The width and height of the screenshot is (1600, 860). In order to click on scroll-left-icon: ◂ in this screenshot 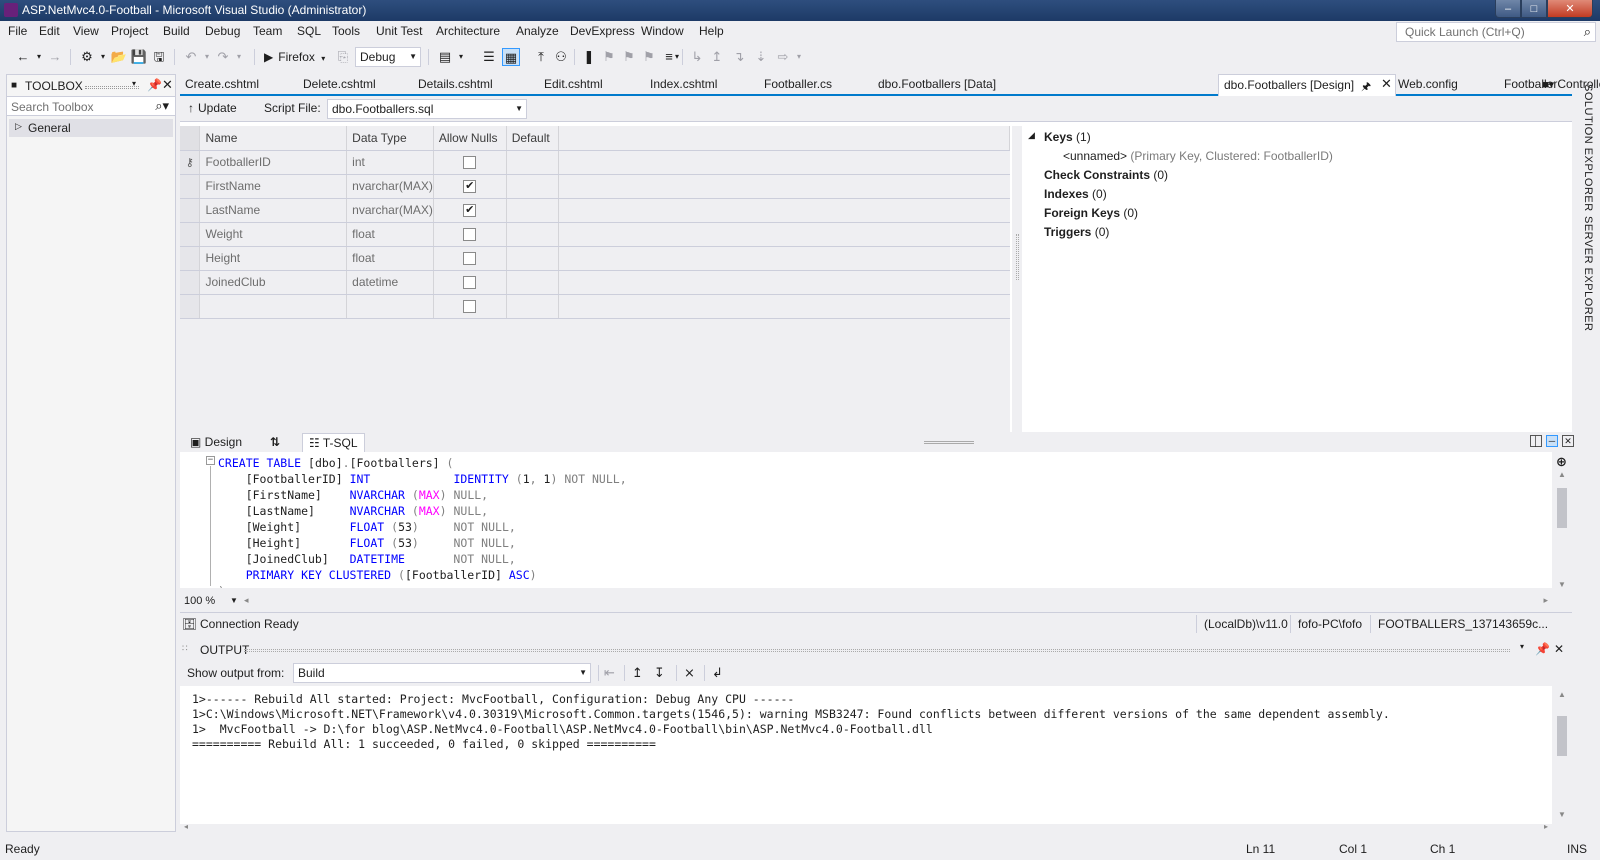, I will do `click(246, 600)`.